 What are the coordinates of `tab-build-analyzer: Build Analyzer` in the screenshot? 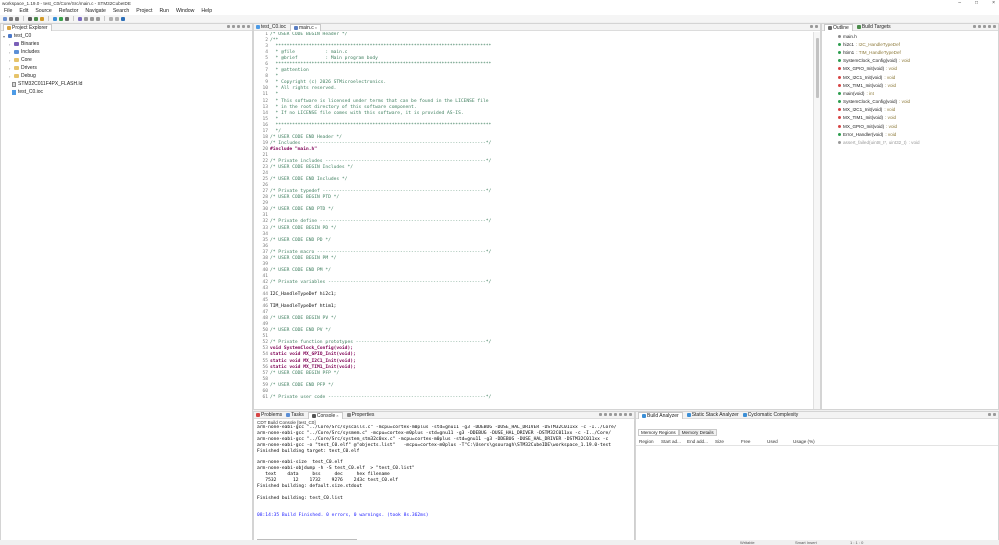 It's located at (660, 415).